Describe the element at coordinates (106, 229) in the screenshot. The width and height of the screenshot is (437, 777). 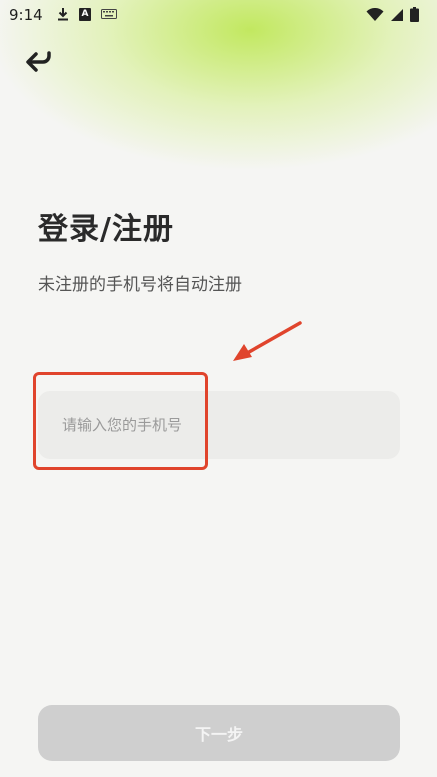
I see `page-title: 登录/注册` at that location.